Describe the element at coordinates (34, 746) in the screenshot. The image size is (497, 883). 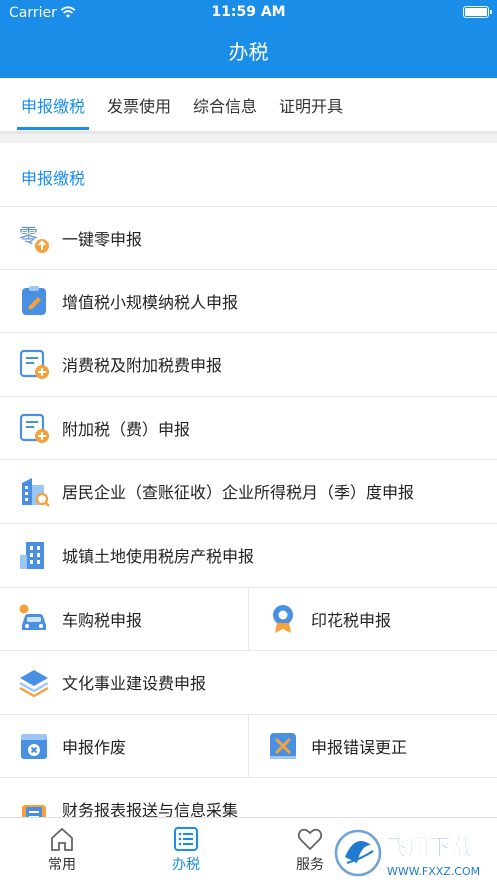
I see `void-window-icon` at that location.